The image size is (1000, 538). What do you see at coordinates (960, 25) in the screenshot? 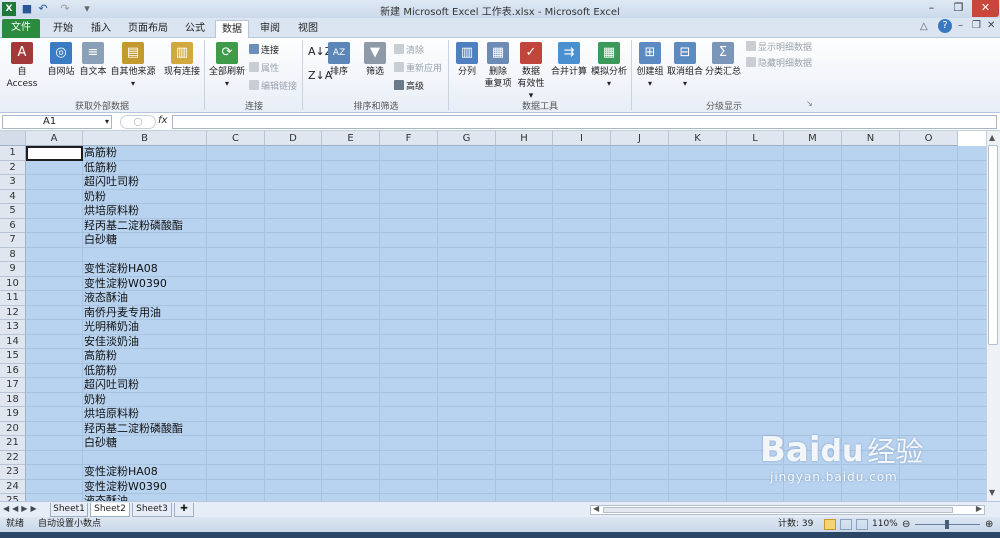
I see `window-minimize-icon: –` at bounding box center [960, 25].